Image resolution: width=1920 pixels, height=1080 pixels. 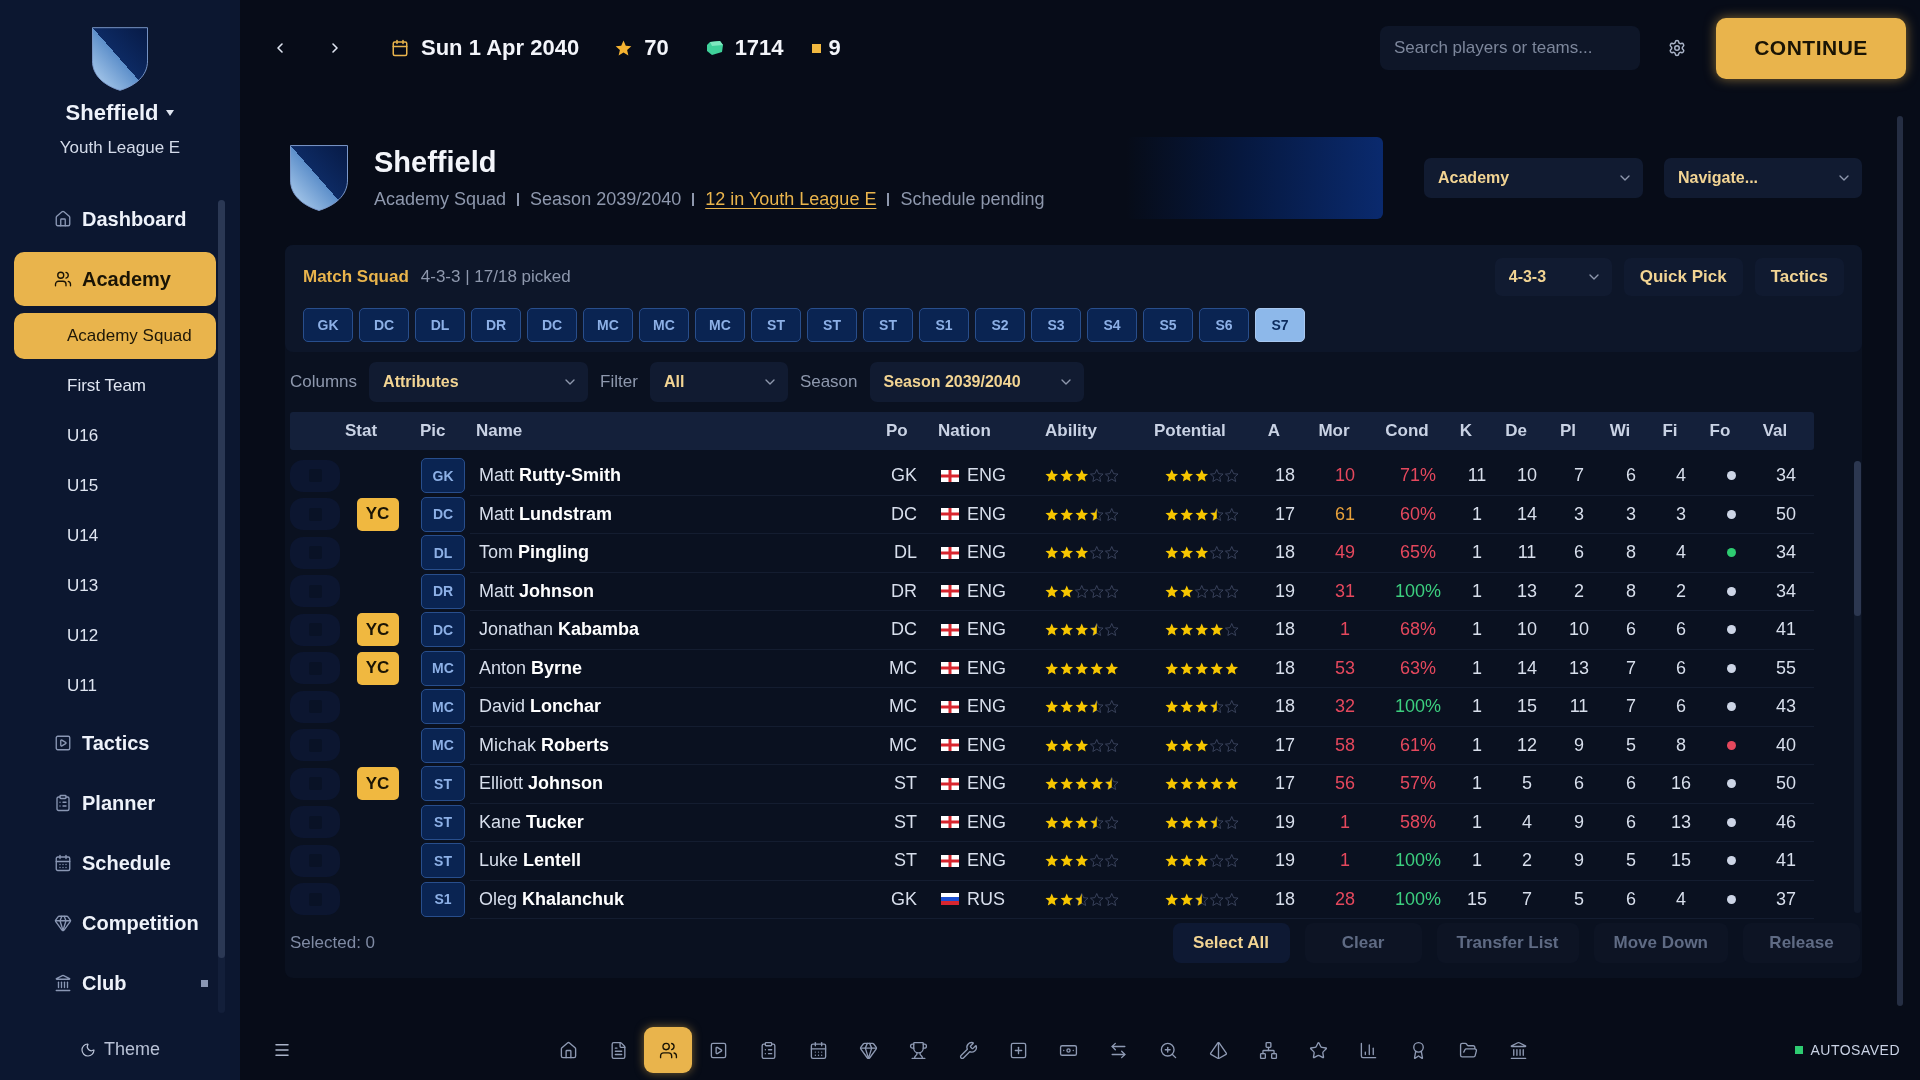 What do you see at coordinates (112, 113) in the screenshot?
I see `club-name: Sheffield` at bounding box center [112, 113].